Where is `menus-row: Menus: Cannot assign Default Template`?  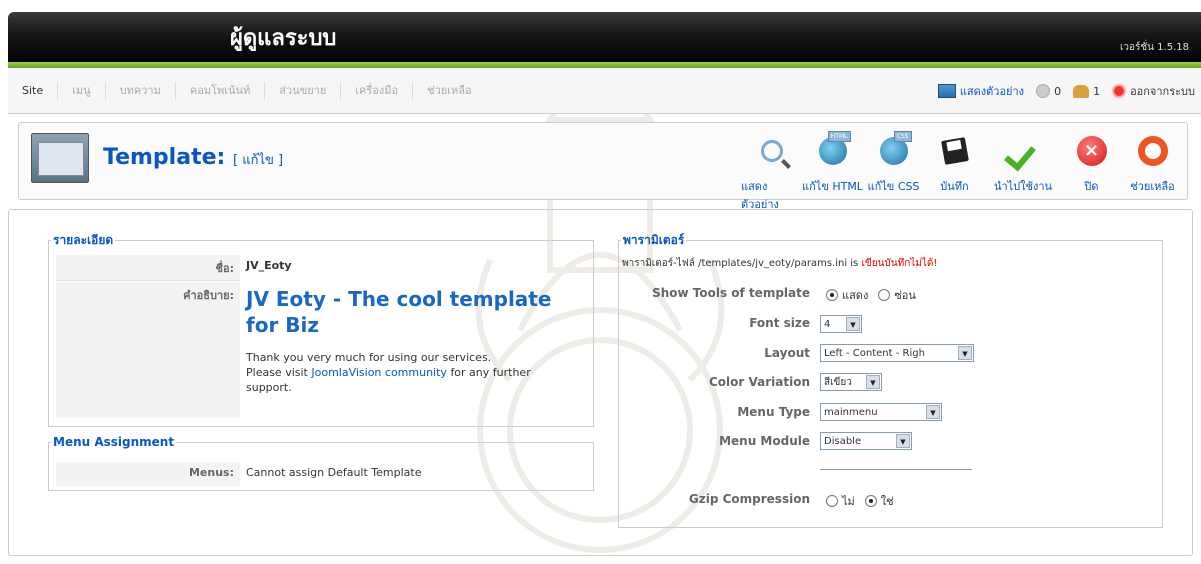
menus-row: Menus: Cannot assign Default Template is located at coordinates (318, 474).